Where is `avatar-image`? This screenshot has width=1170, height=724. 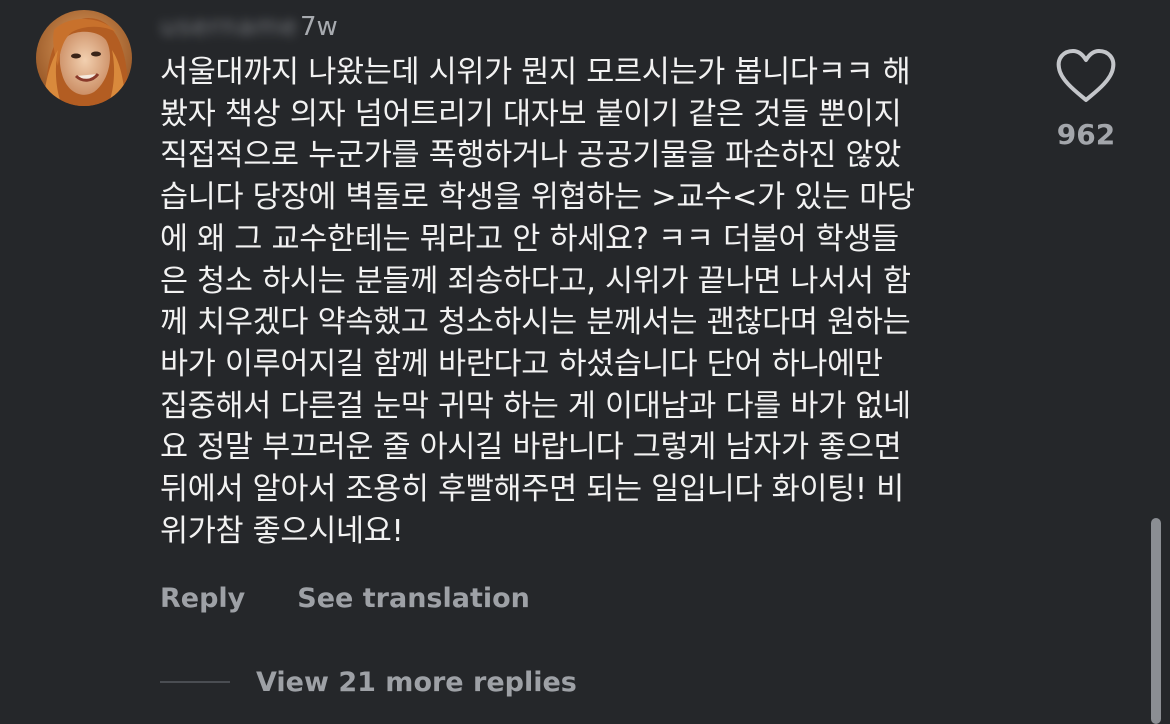
avatar-image is located at coordinates (84, 58).